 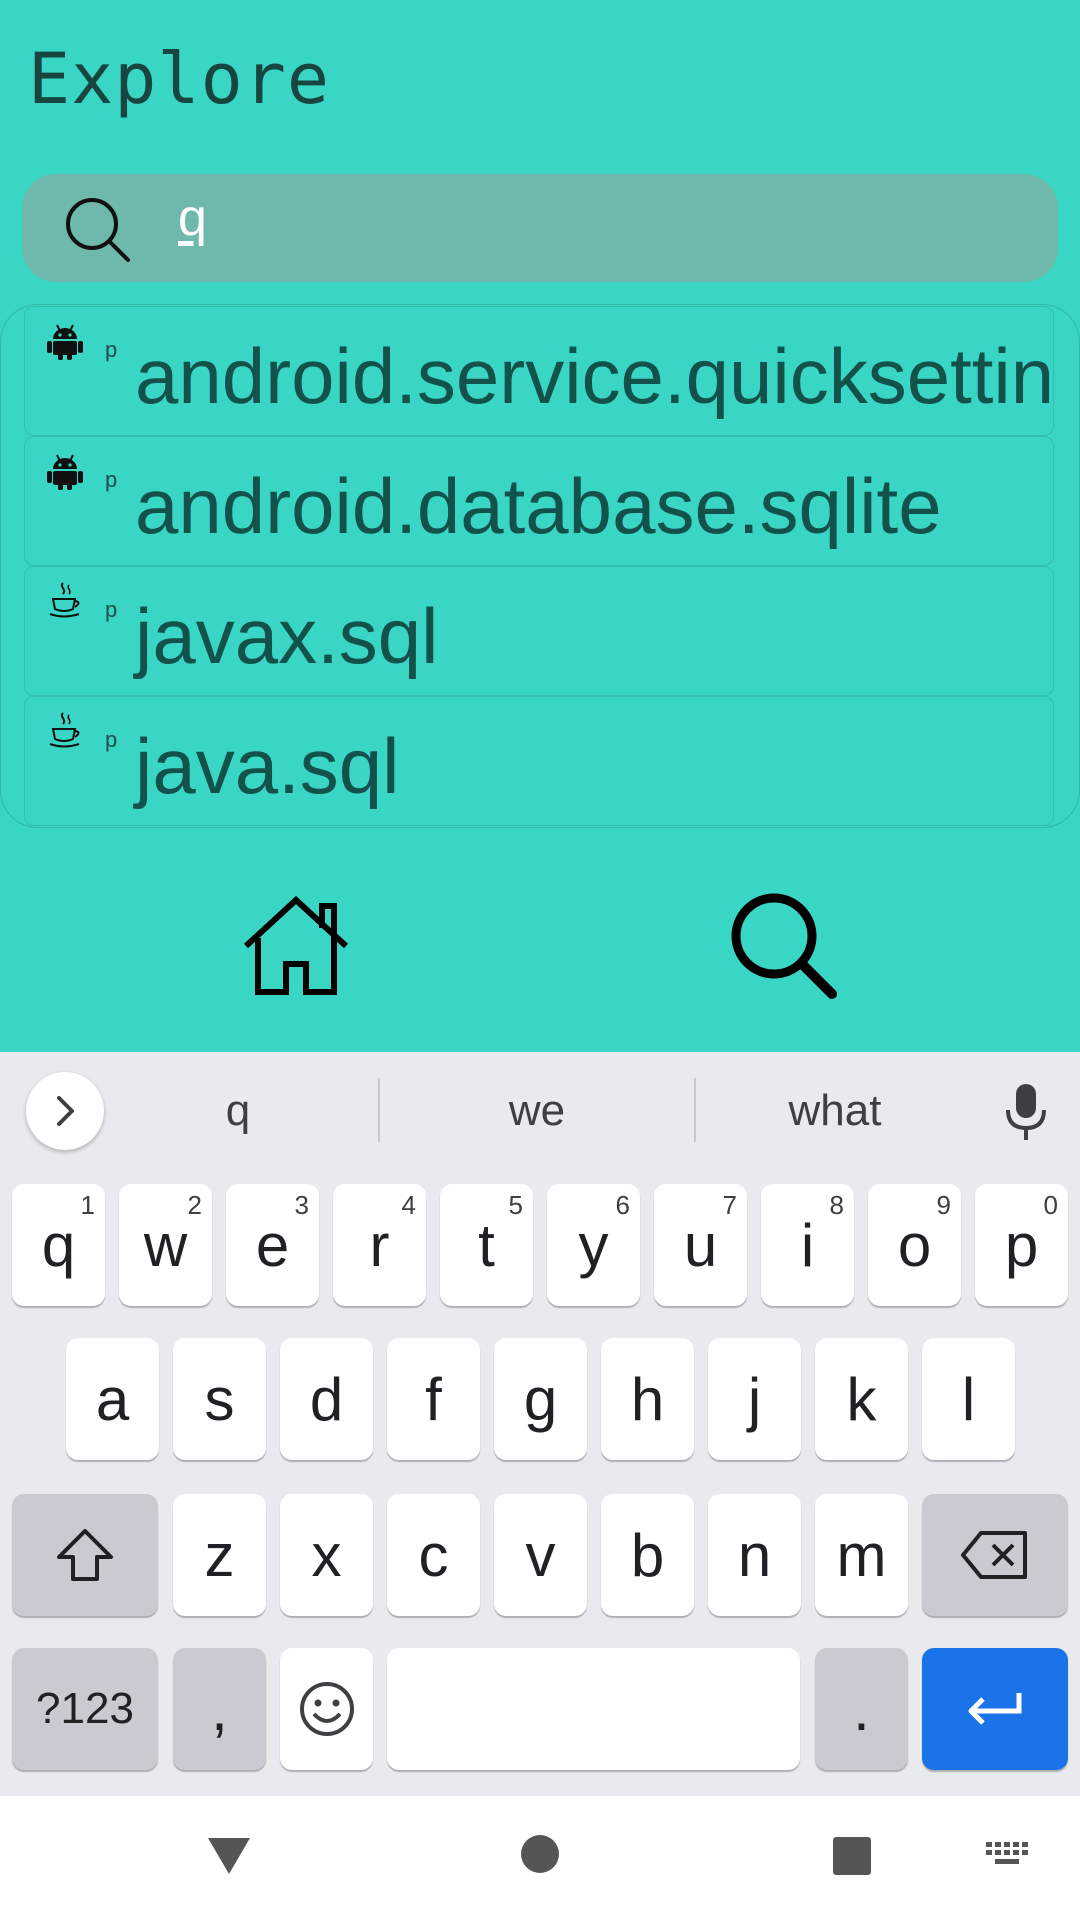 I want to click on key-p: p0, so click(x=1021, y=1245).